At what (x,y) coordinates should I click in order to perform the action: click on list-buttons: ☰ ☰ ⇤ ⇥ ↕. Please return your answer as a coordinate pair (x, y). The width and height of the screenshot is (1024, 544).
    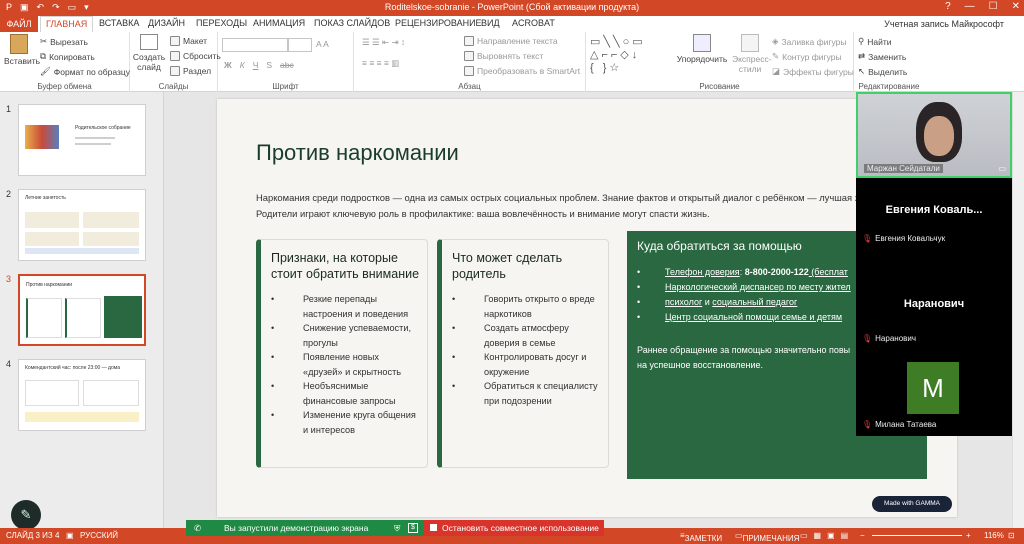
    Looking at the image, I should click on (383, 42).